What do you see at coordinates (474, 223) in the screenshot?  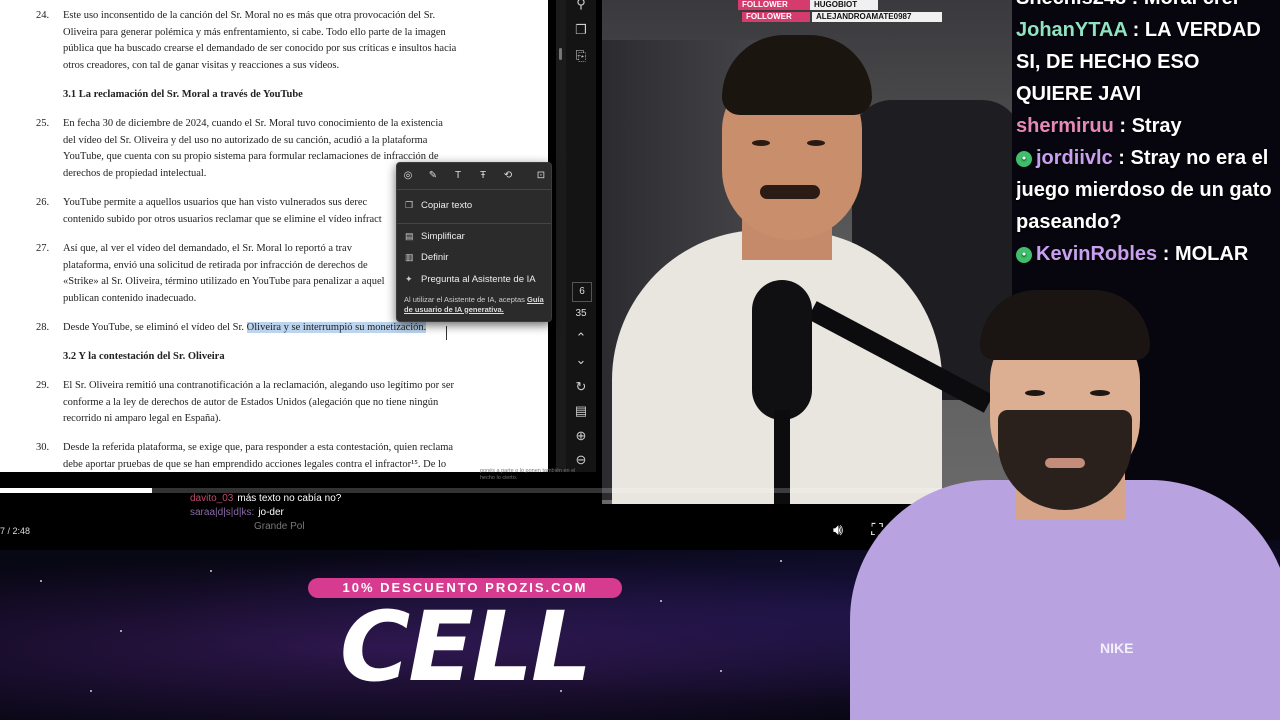 I see `divider` at bounding box center [474, 223].